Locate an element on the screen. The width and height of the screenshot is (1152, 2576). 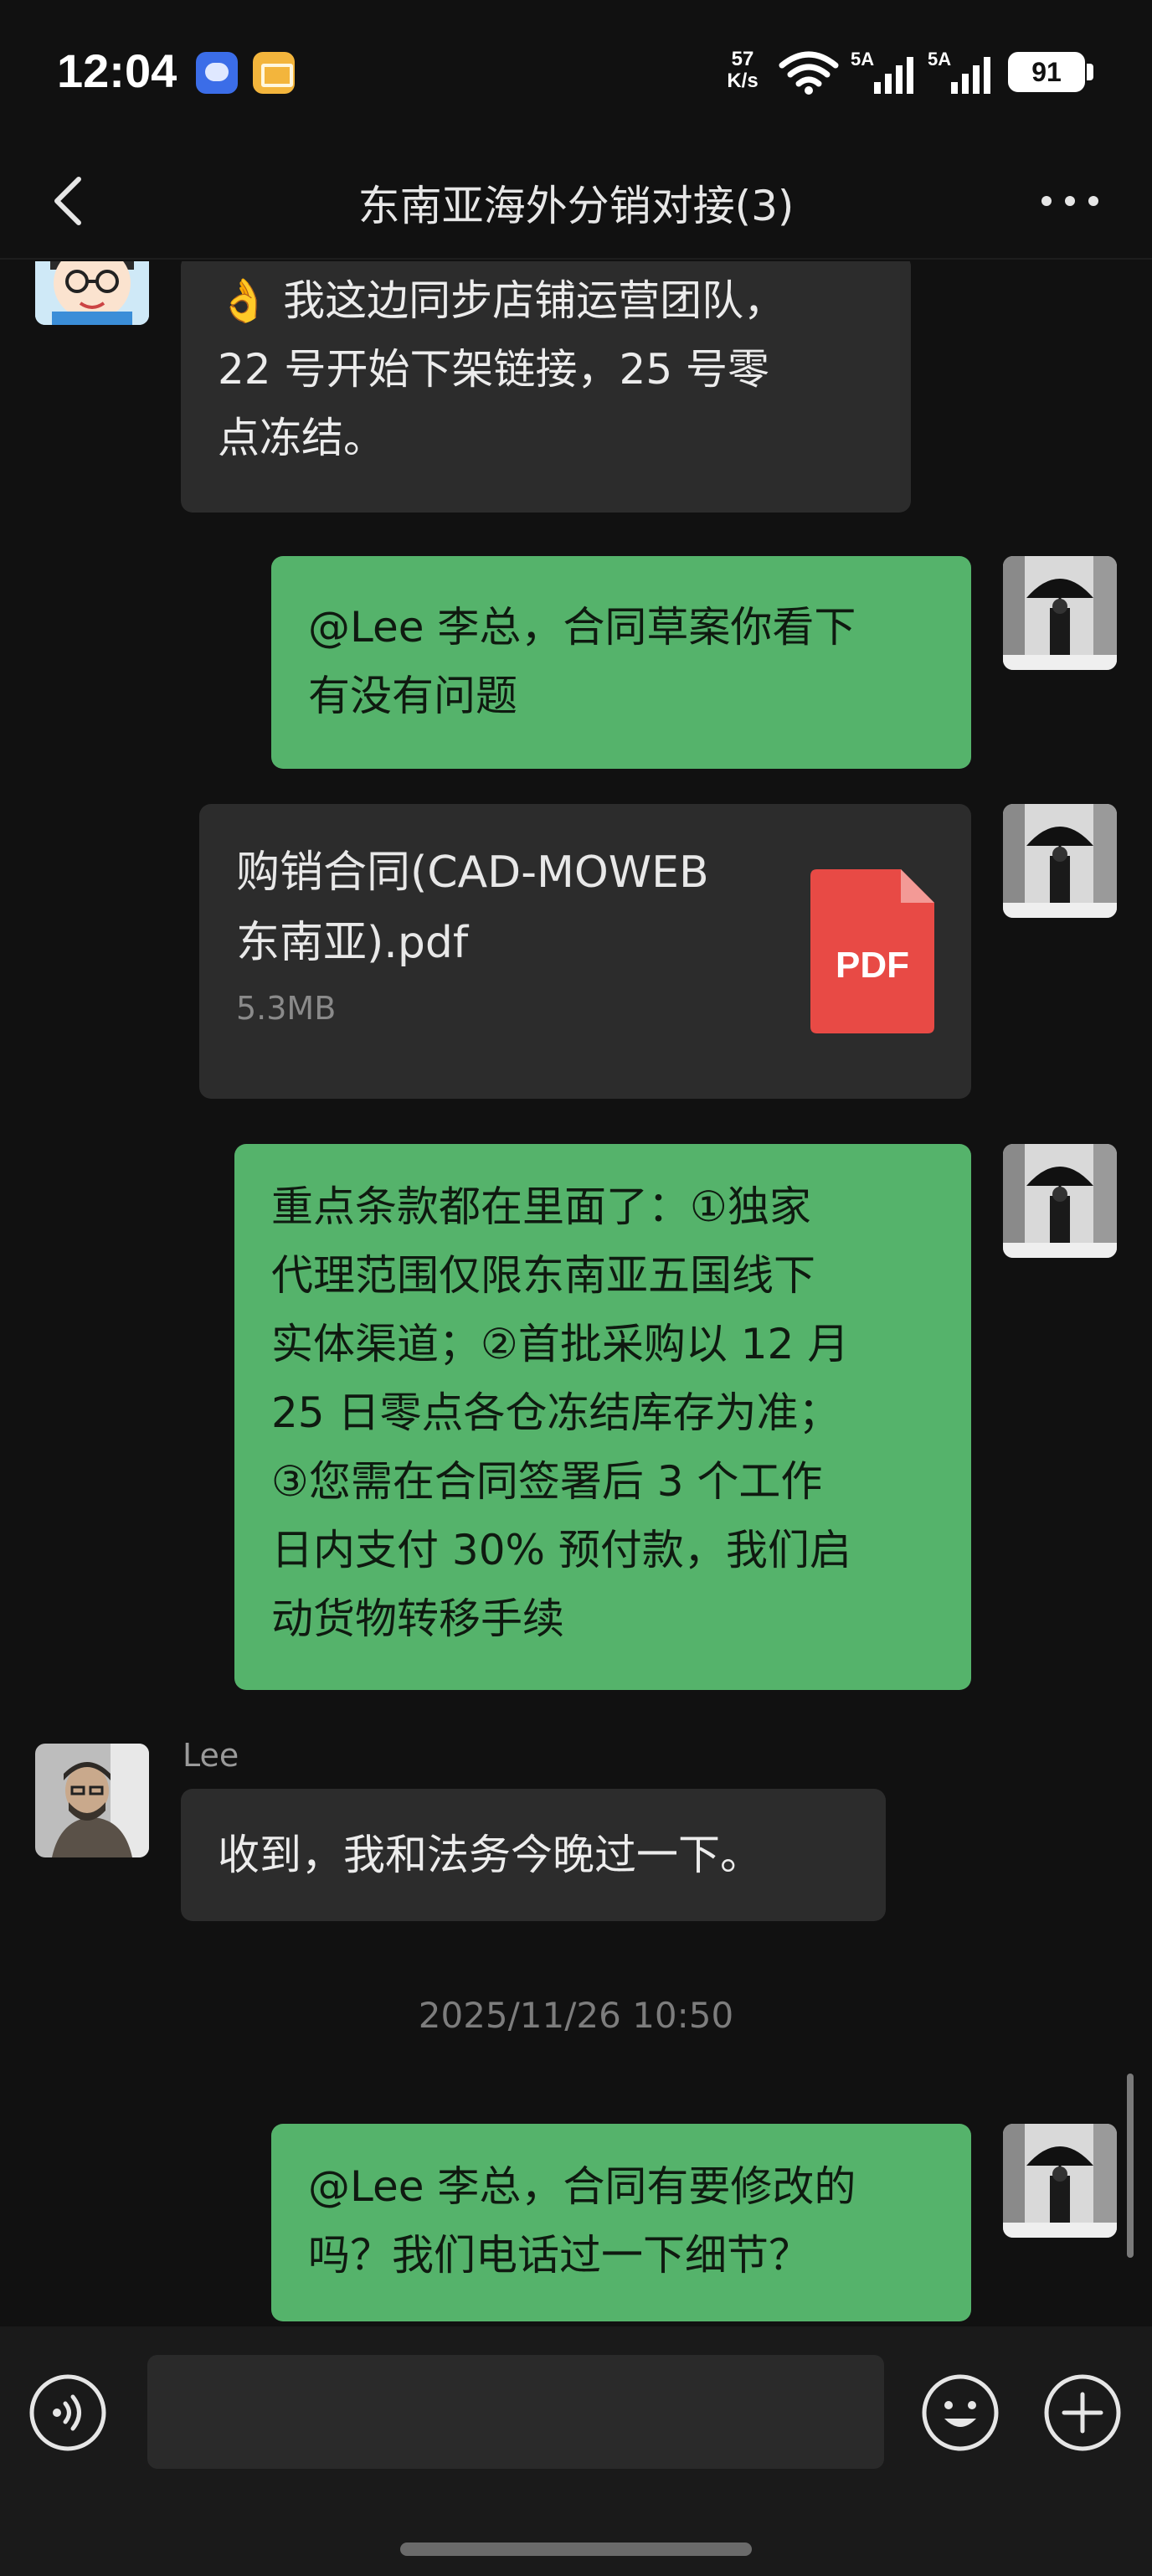
message-text-line: 实体渠道；②首批采购以 12 月 is located at coordinates (560, 1344).